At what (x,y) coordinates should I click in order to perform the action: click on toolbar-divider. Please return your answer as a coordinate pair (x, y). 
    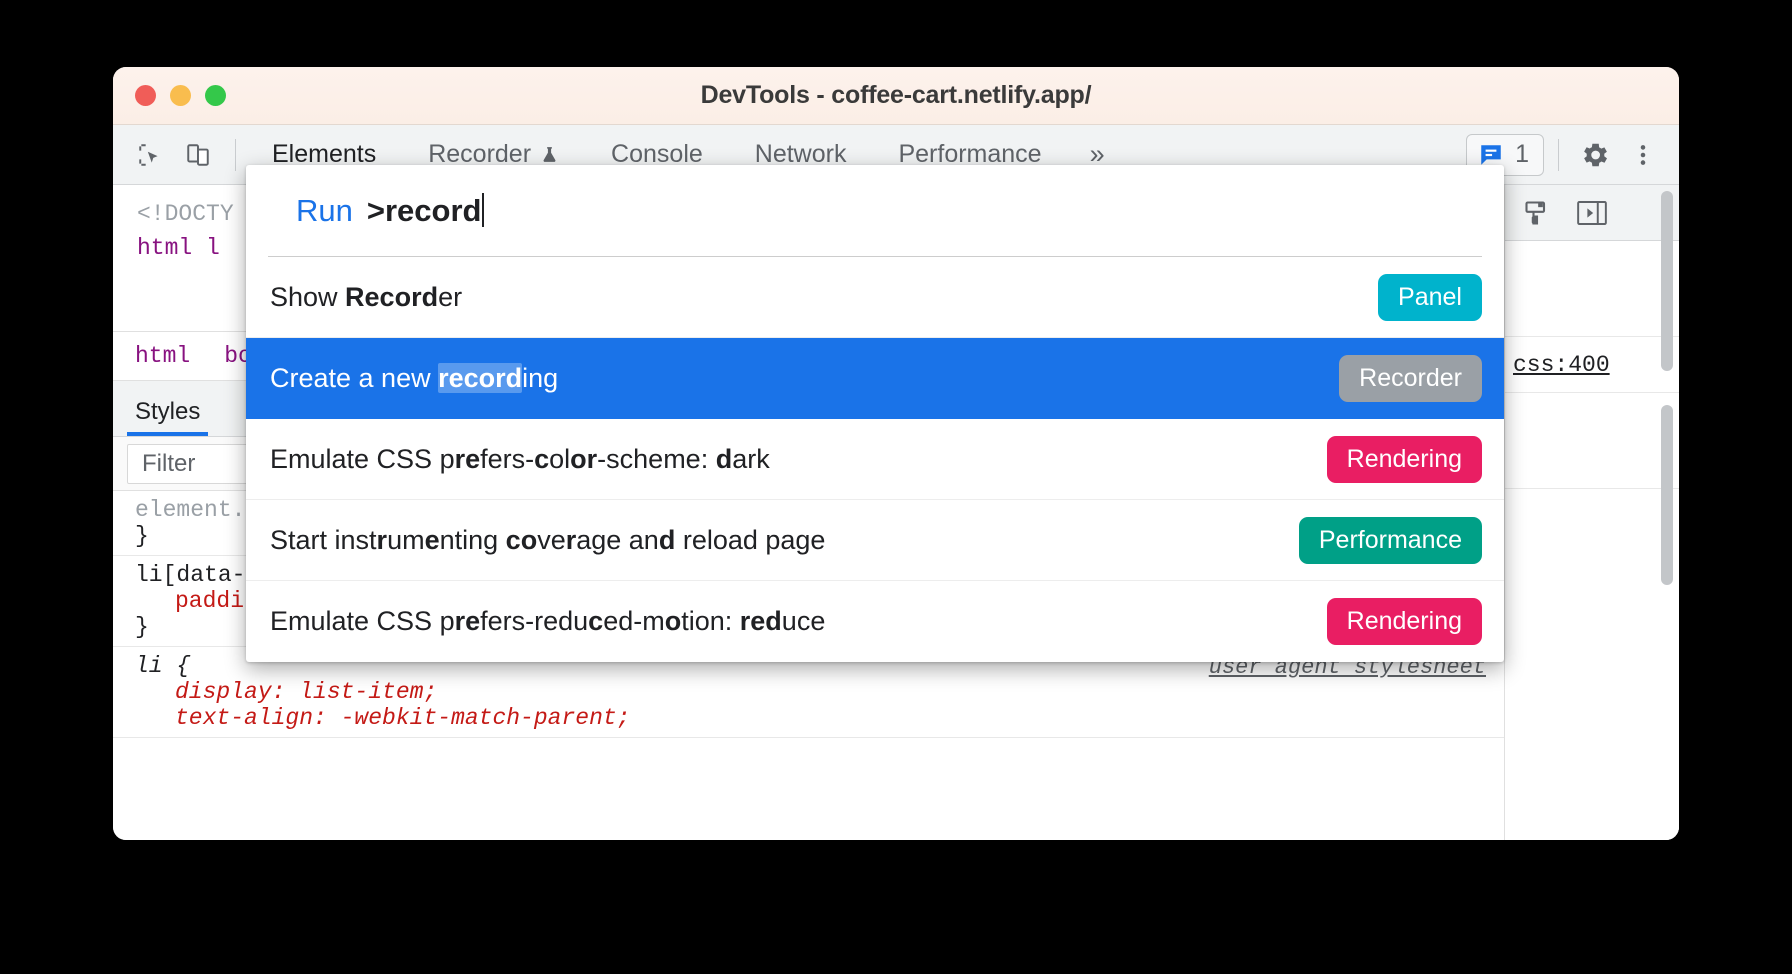
    Looking at the image, I should click on (235, 154).